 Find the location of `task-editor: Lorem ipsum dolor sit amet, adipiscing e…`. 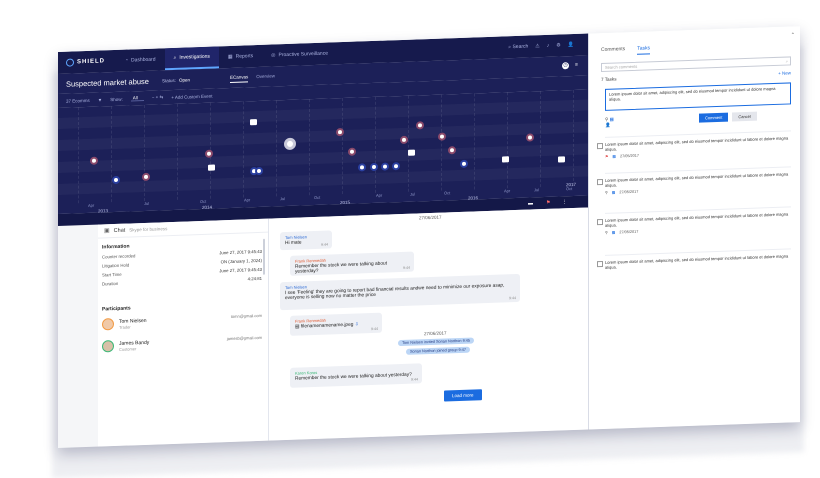

task-editor: Lorem ipsum dolor sit amet, adipiscing e… is located at coordinates (698, 96).